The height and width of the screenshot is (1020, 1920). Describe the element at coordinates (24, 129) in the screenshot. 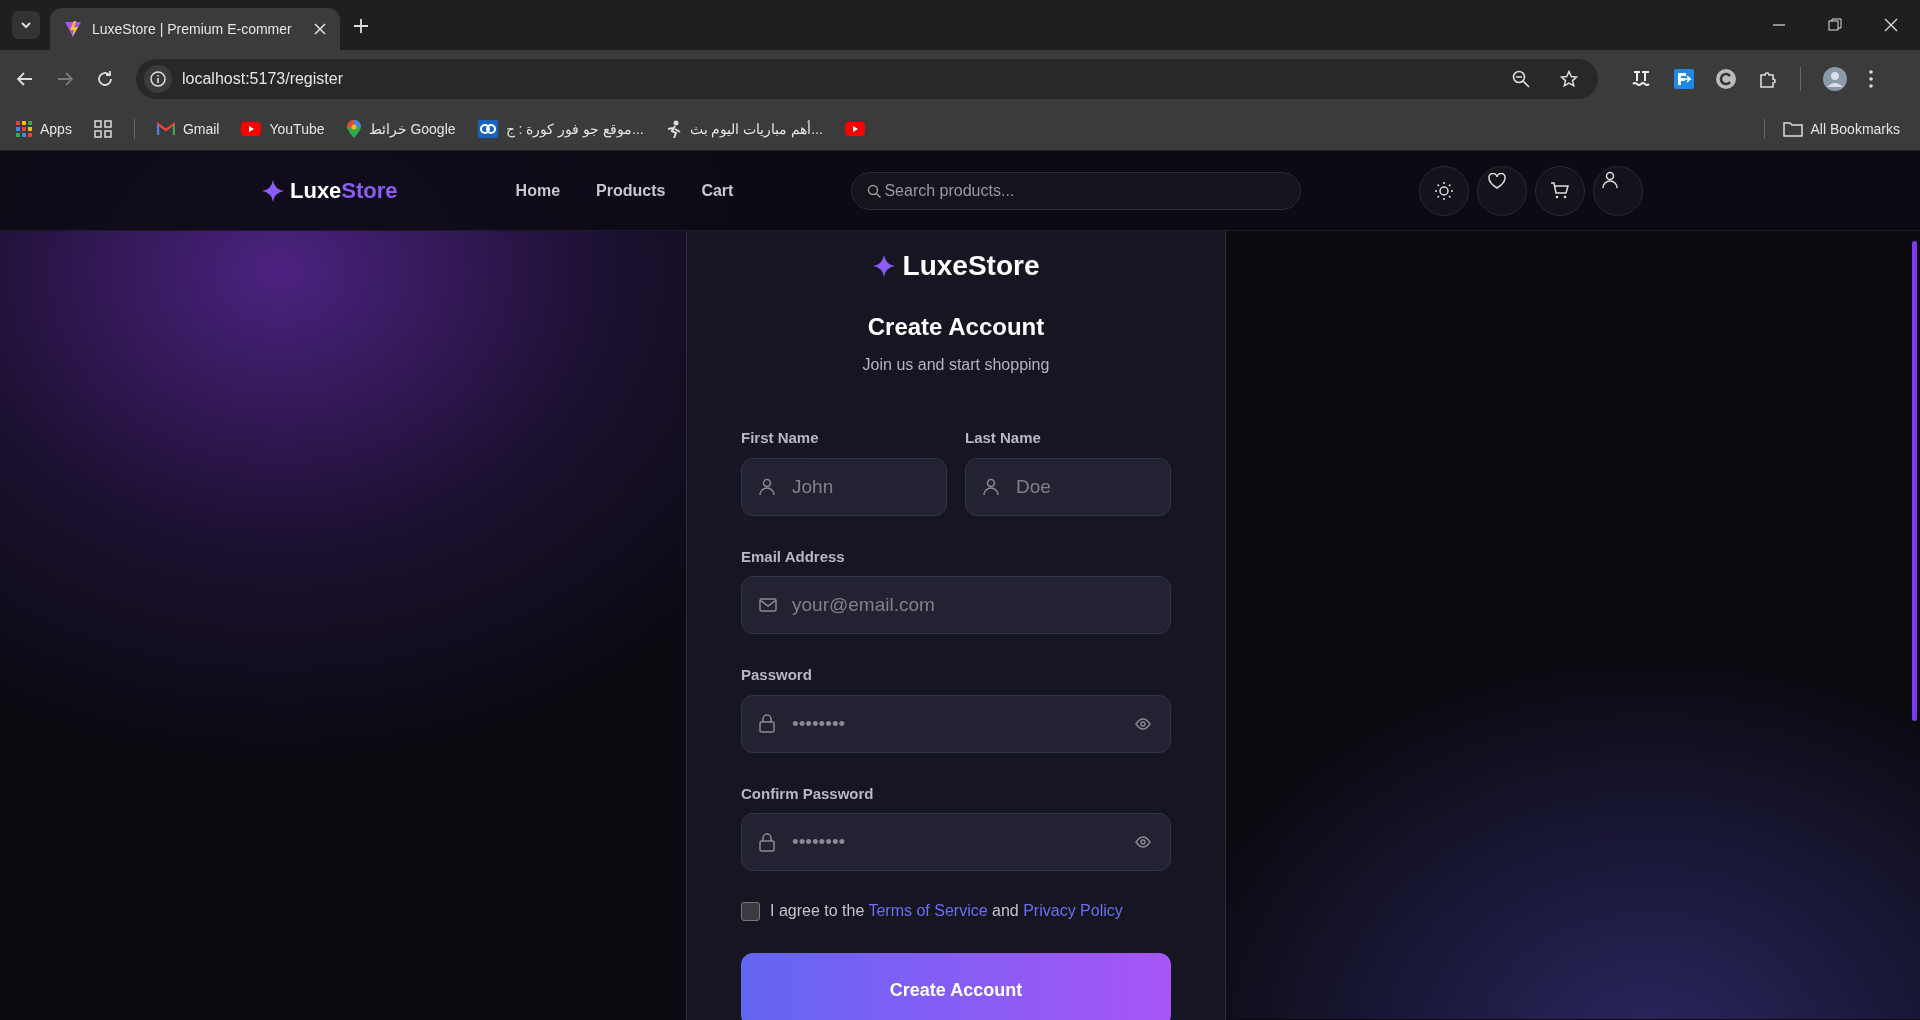

I see `apps-icon` at that location.